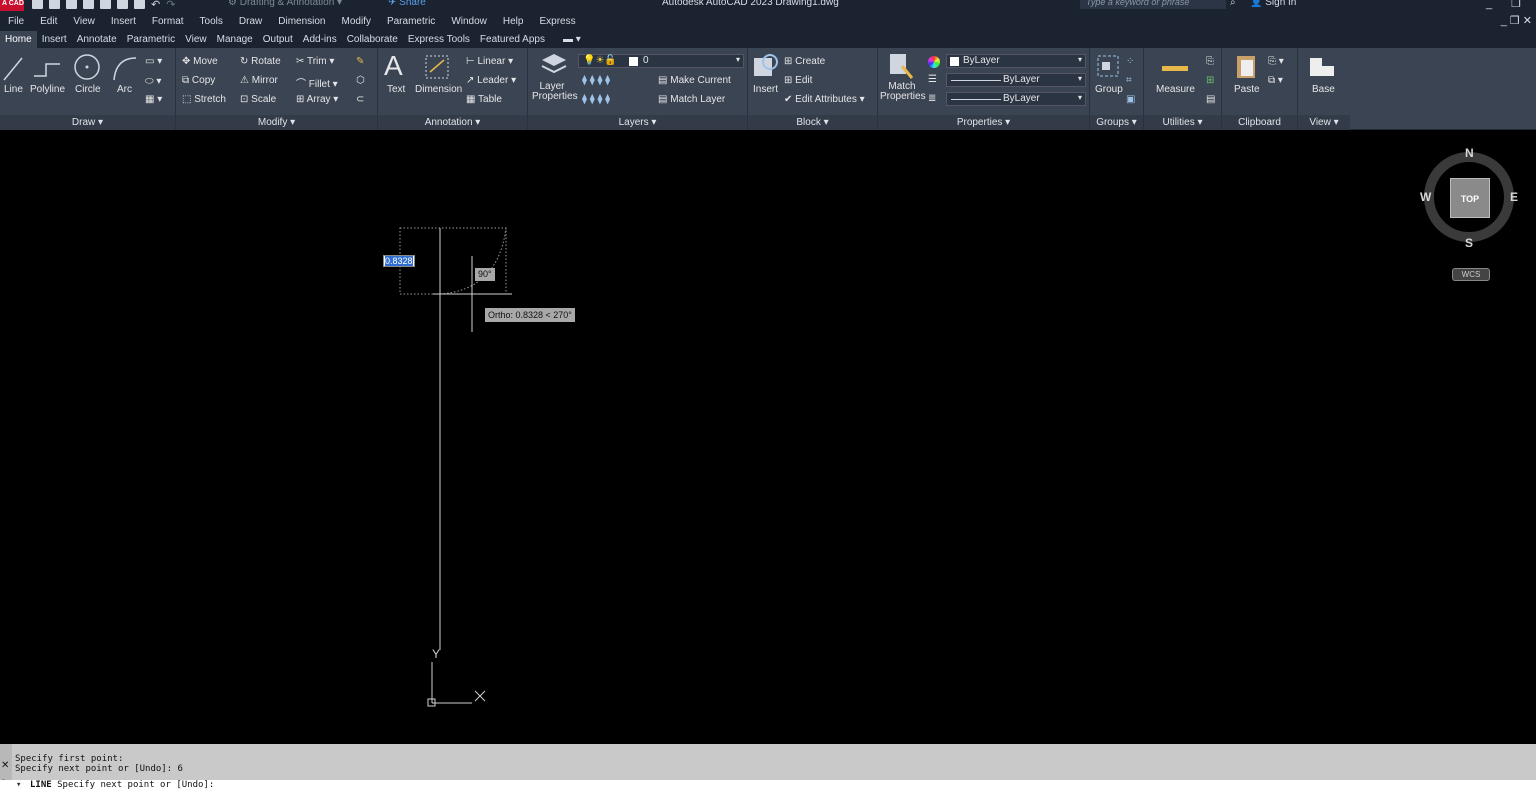 Image resolution: width=1536 pixels, height=791 pixels. I want to click on table-button: ▦ Table, so click(484, 99).